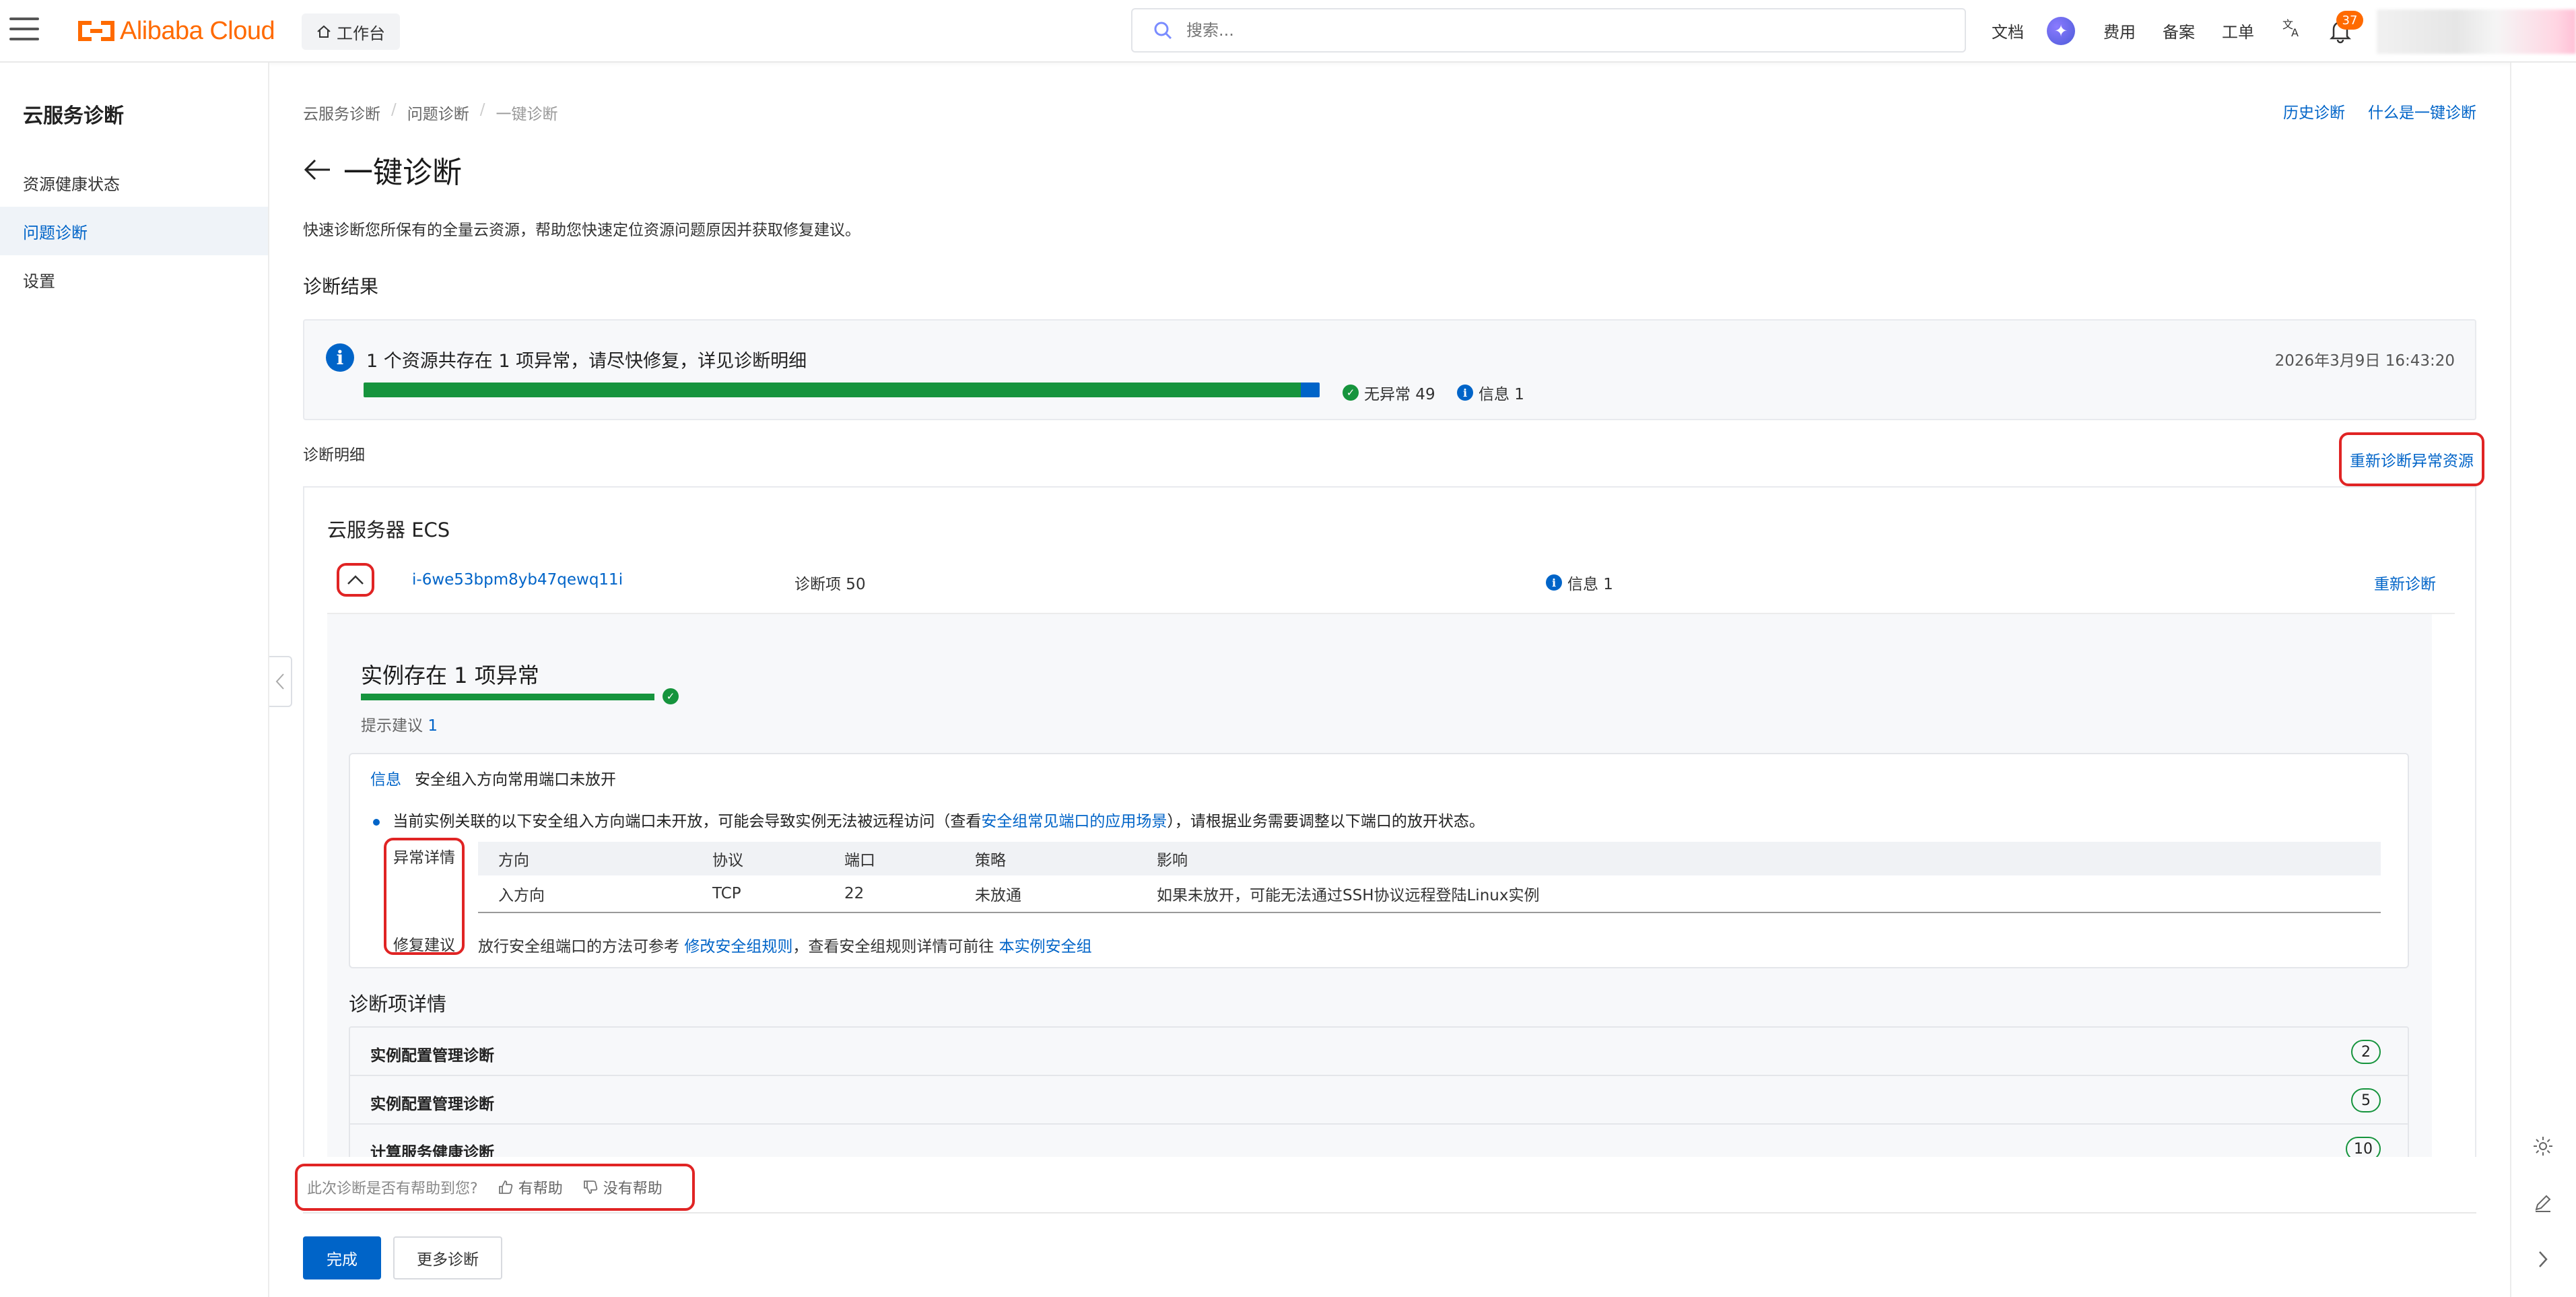 Image resolution: width=2576 pixels, height=1297 pixels. I want to click on summary-progress-bar, so click(842, 390).